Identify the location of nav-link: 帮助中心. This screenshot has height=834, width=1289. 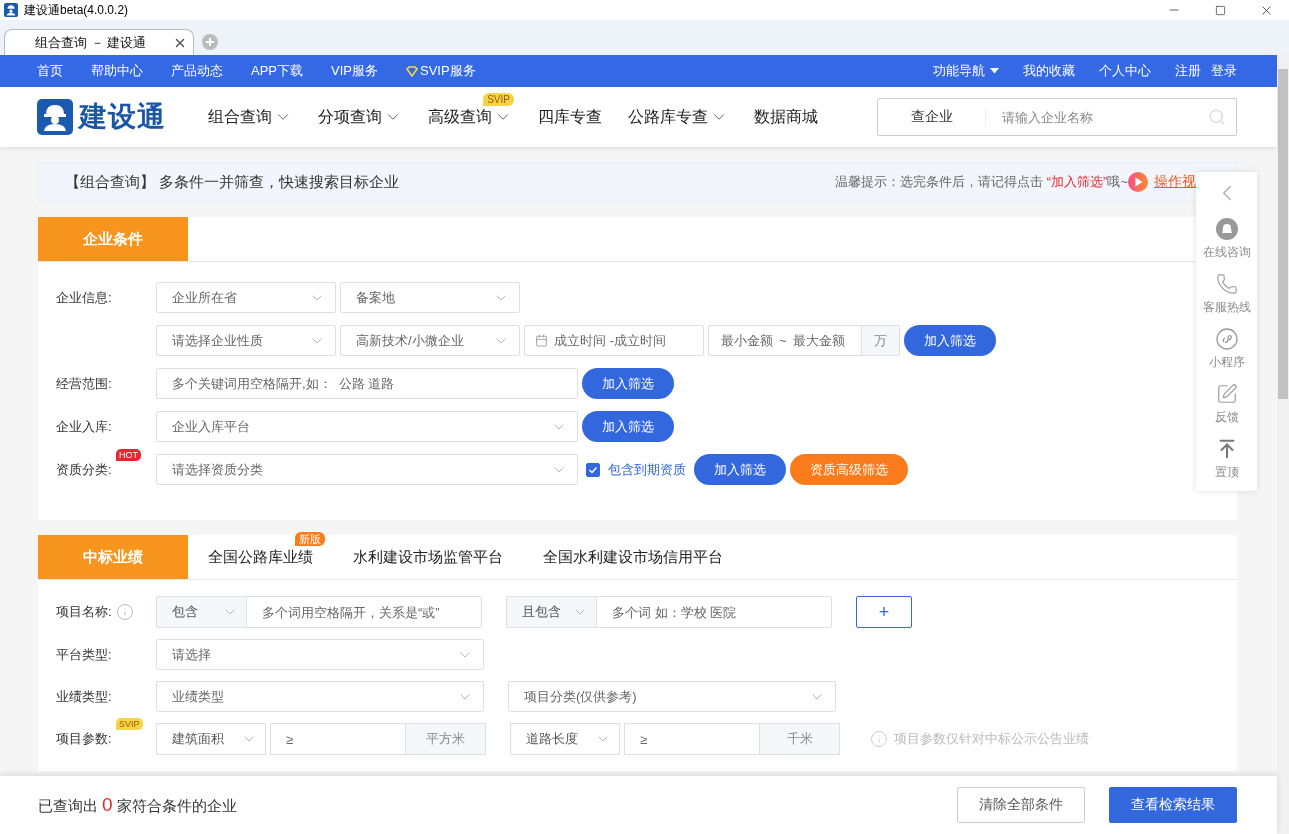
(117, 71).